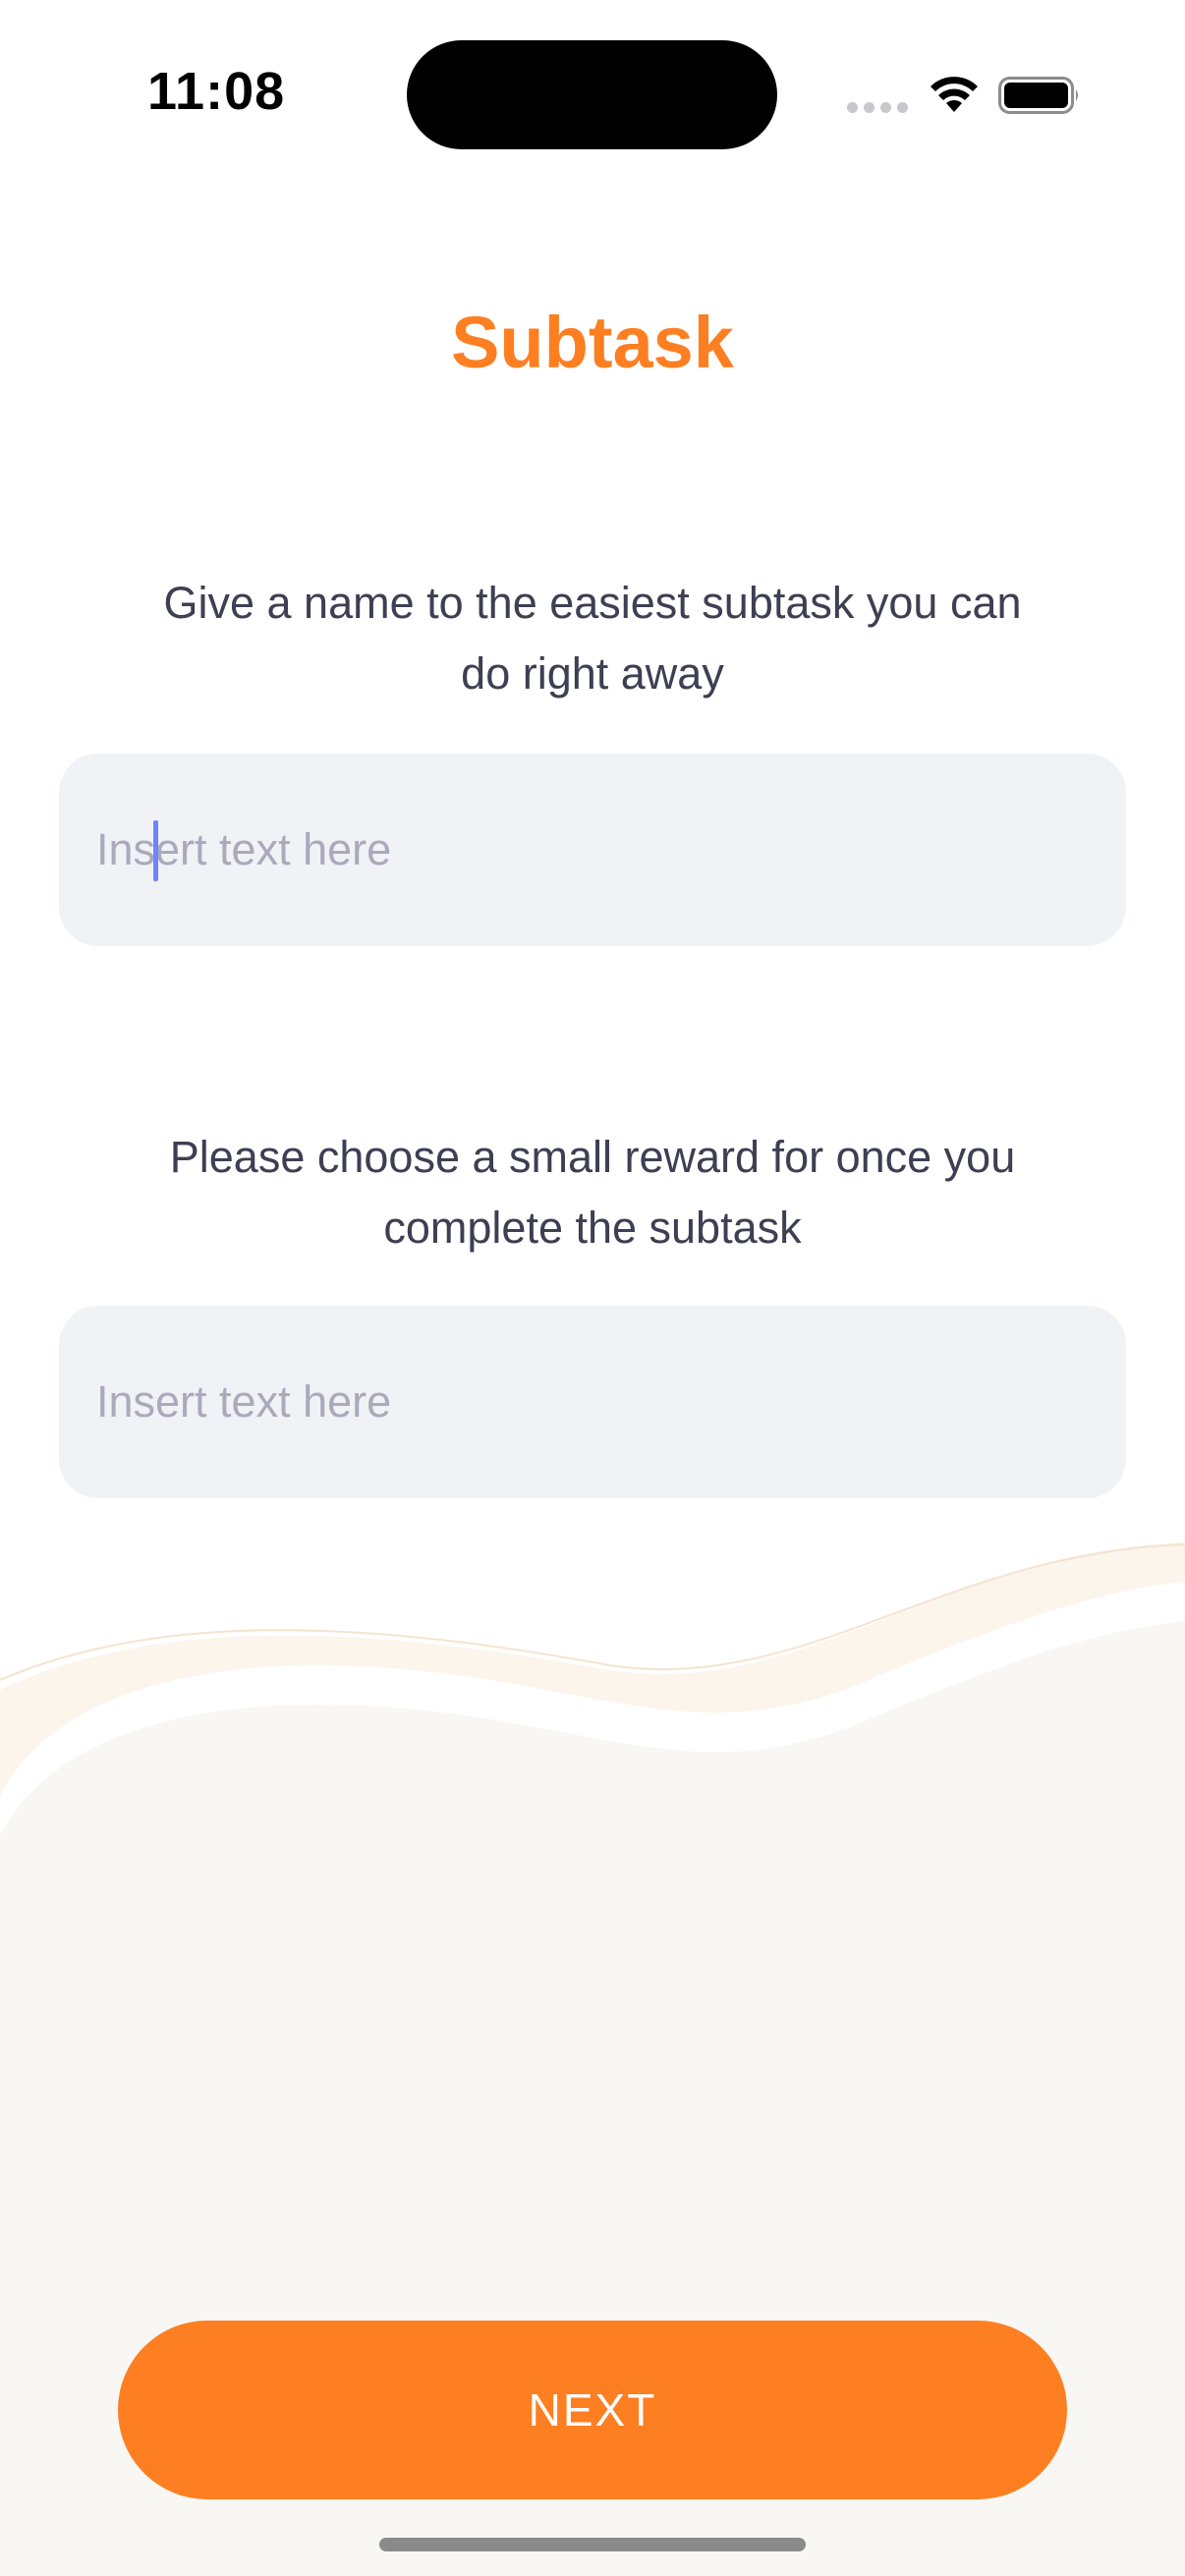 Image resolution: width=1185 pixels, height=2576 pixels. I want to click on subtask-name-field, so click(592, 850).